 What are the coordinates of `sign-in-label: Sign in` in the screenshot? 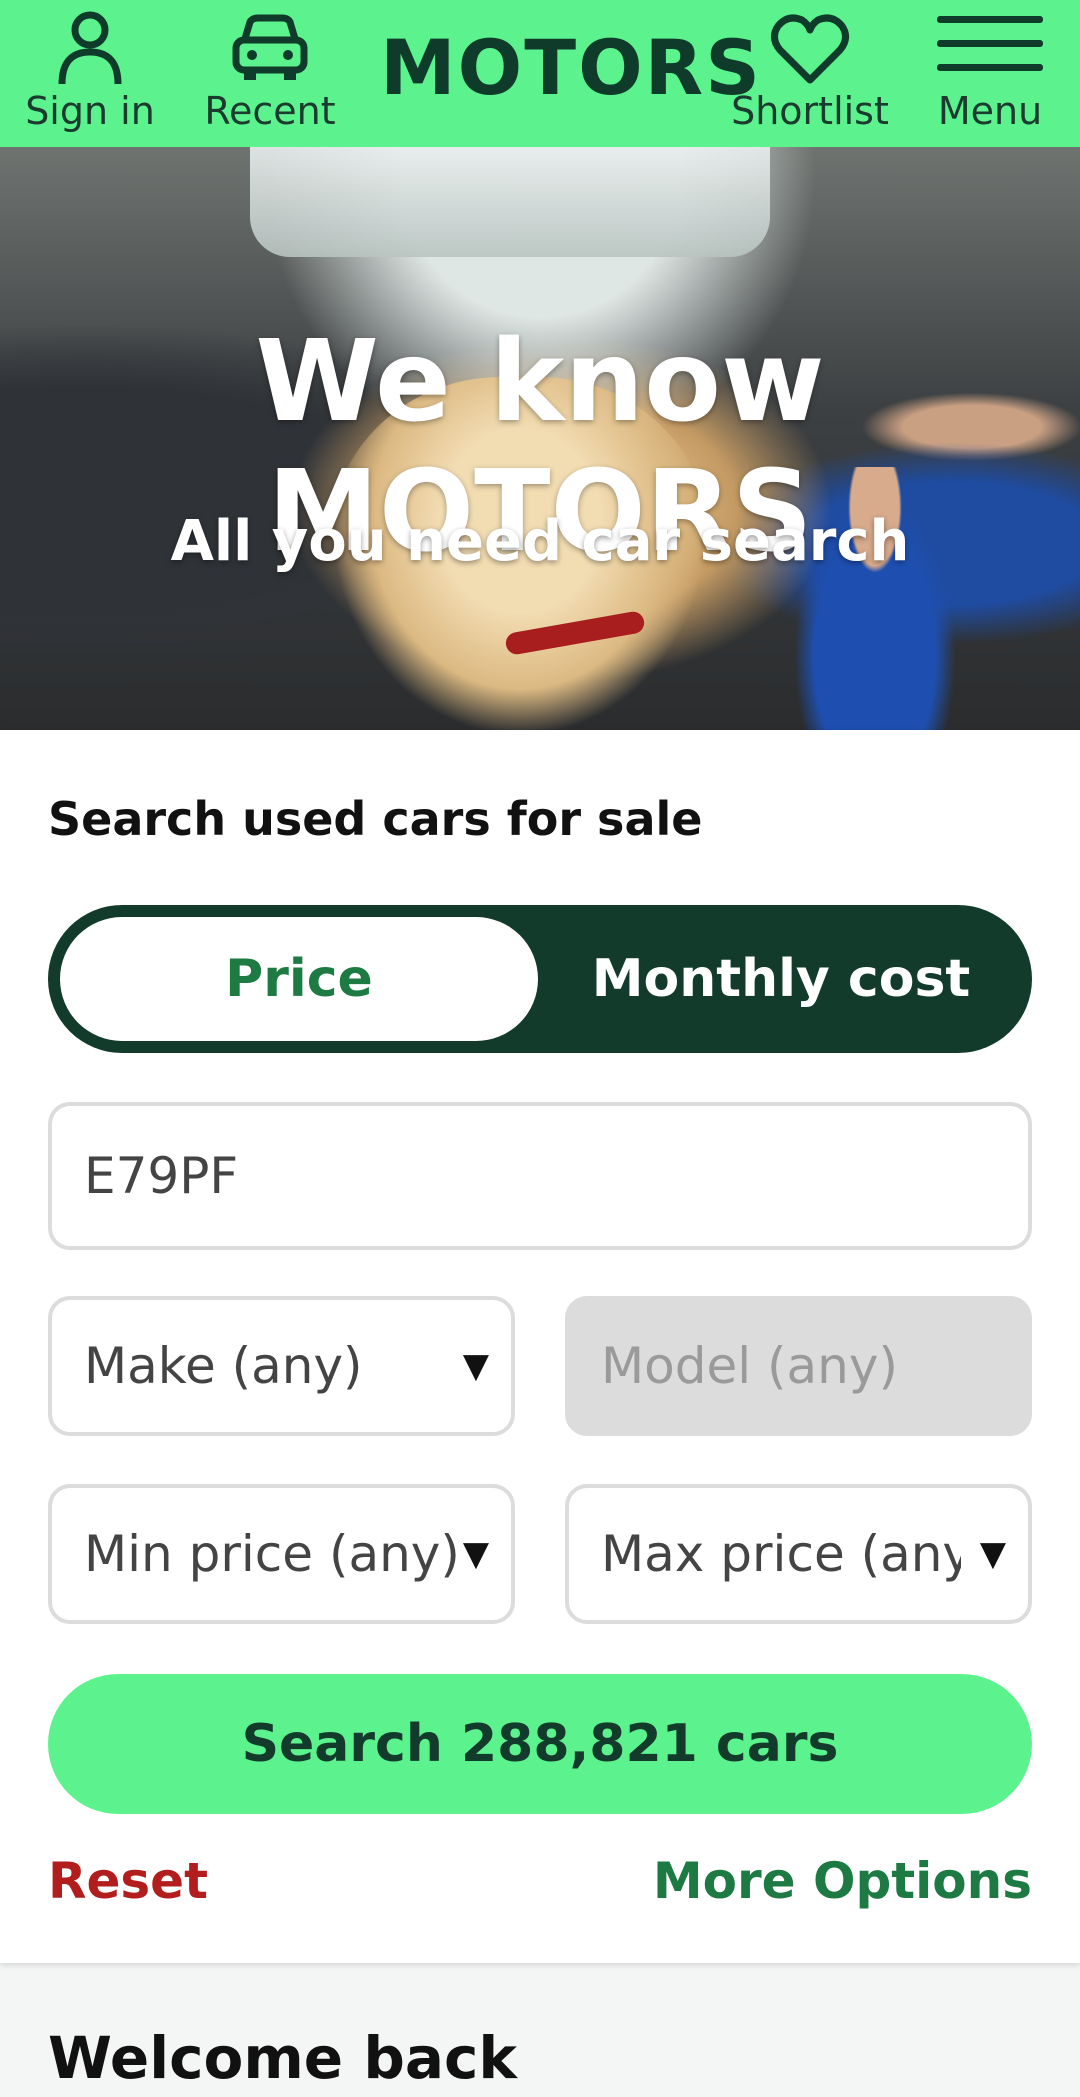 It's located at (90, 111).